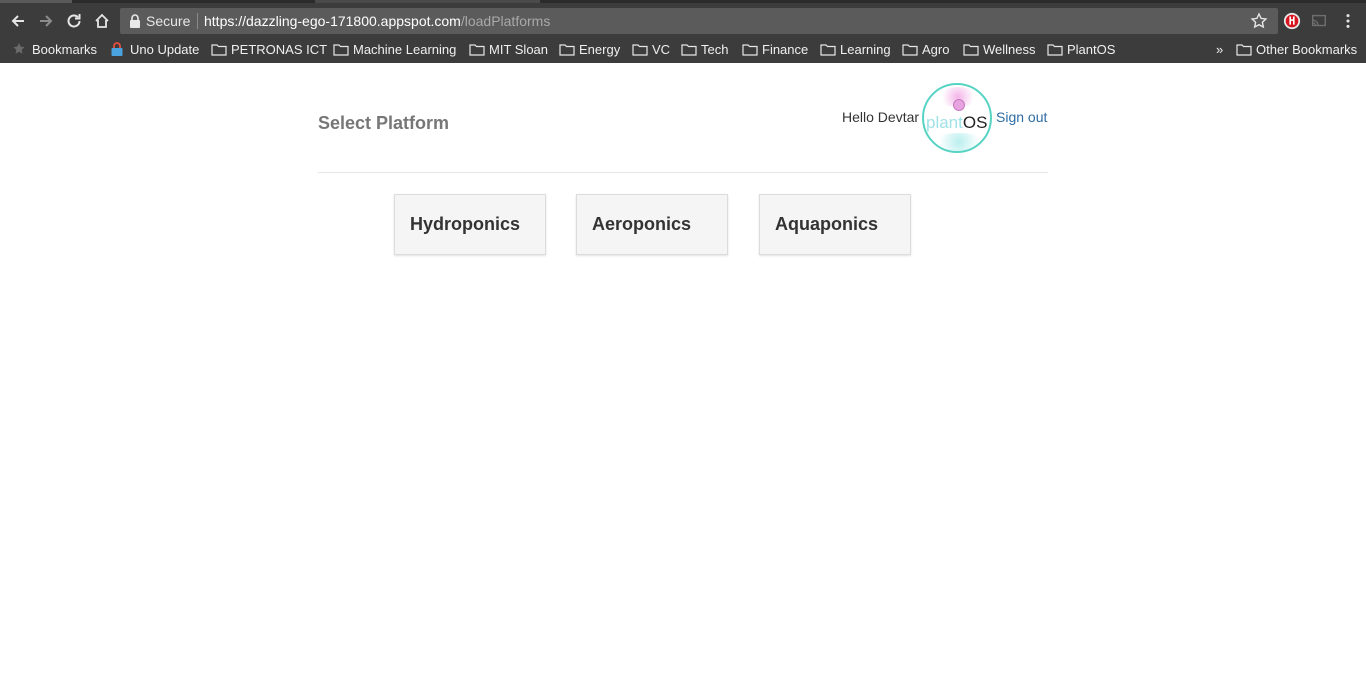 Image resolution: width=1366 pixels, height=697 pixels. Describe the element at coordinates (470, 224) in the screenshot. I see `platform-card-hydroponics: Hydroponics` at that location.